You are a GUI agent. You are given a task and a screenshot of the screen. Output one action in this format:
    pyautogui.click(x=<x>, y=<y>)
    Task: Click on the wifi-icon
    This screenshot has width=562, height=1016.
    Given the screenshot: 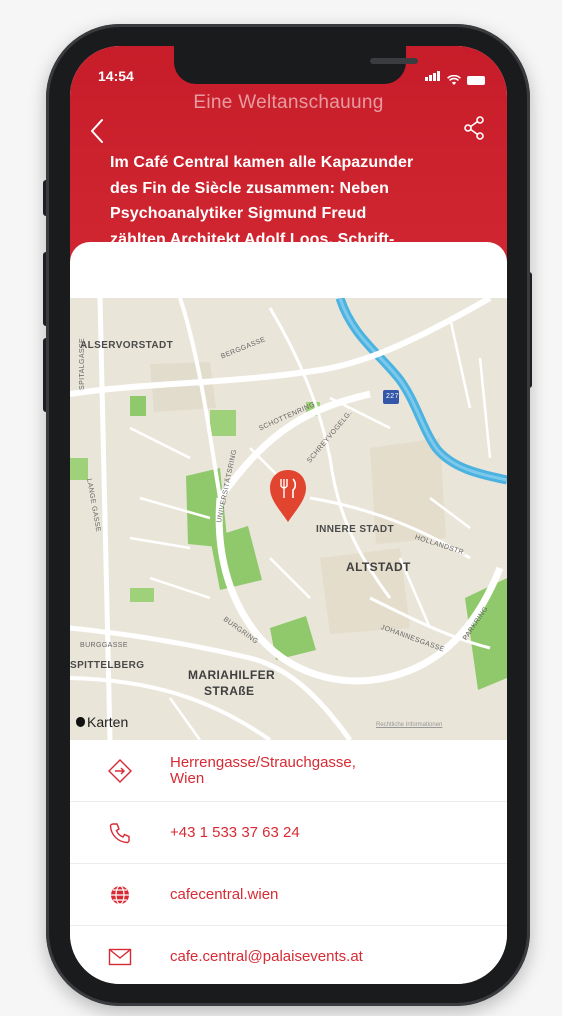 What is the action you would take?
    pyautogui.click(x=454, y=80)
    